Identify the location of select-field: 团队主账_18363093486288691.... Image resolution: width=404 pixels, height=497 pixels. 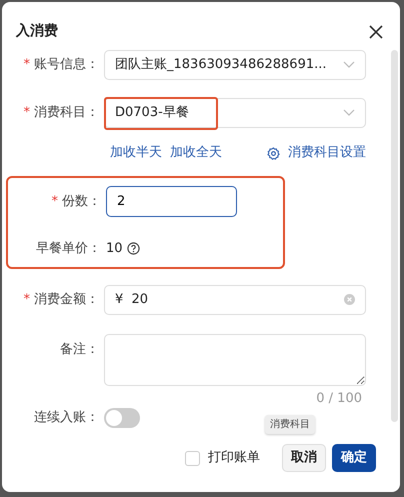
(235, 65).